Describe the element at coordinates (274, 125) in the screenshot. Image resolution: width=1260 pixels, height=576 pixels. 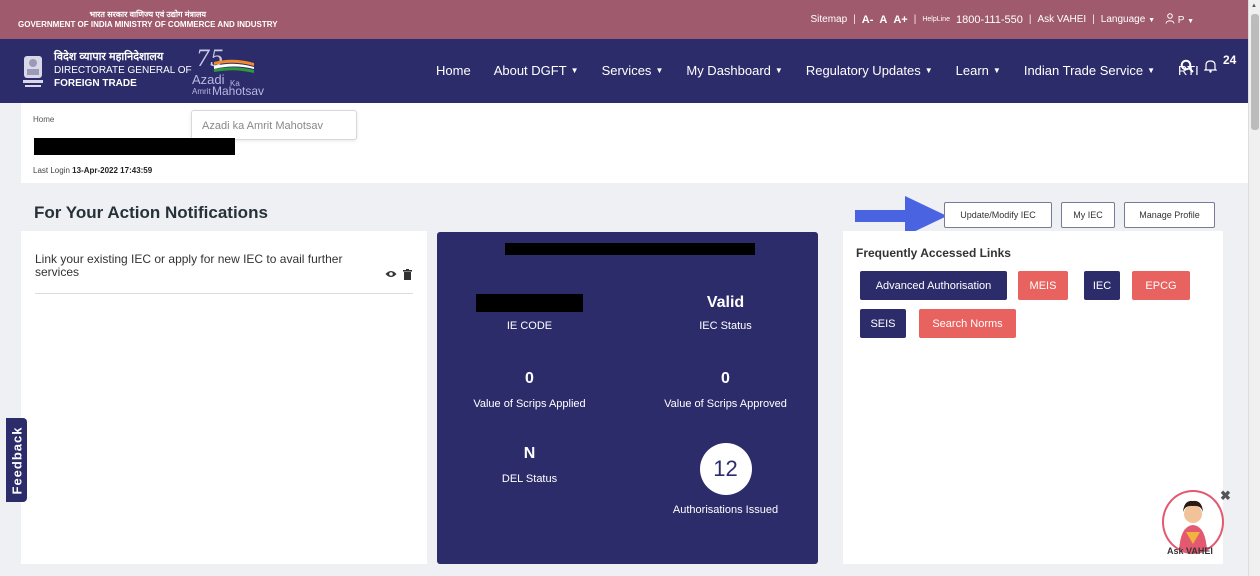
I see `azadi-tooltip: Azadi ka Amrit Mahotsav` at that location.